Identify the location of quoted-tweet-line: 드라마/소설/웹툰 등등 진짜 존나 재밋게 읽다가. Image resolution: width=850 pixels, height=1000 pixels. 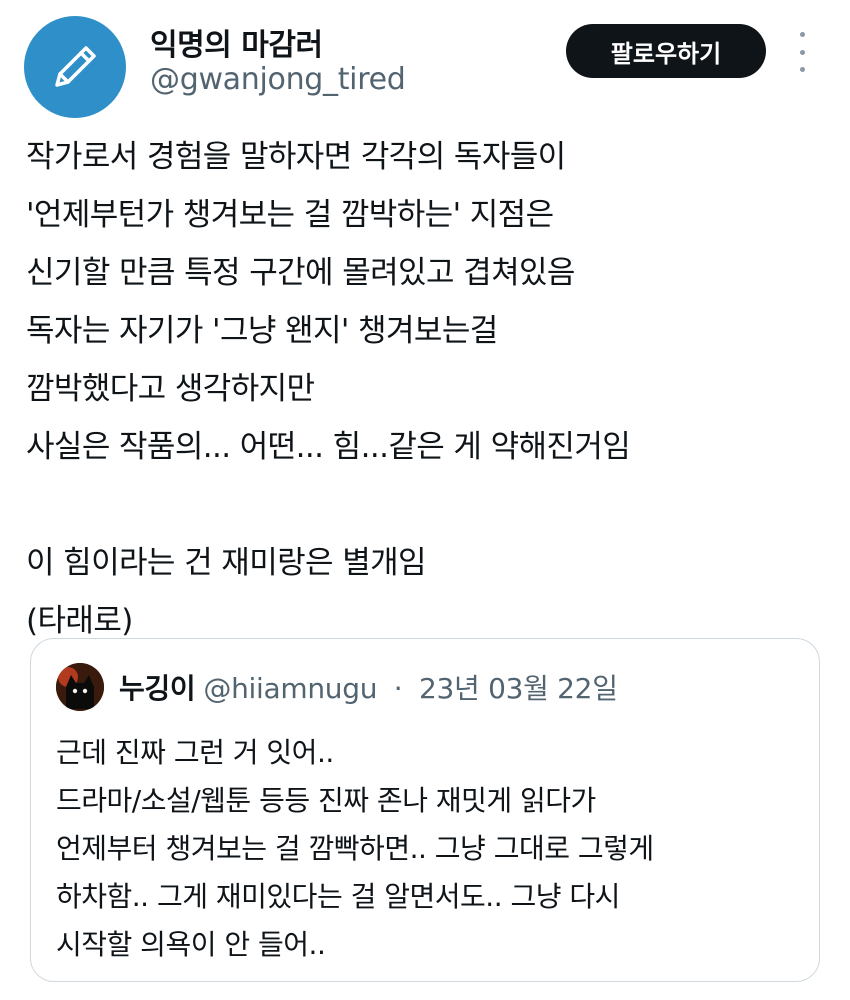
(326, 800).